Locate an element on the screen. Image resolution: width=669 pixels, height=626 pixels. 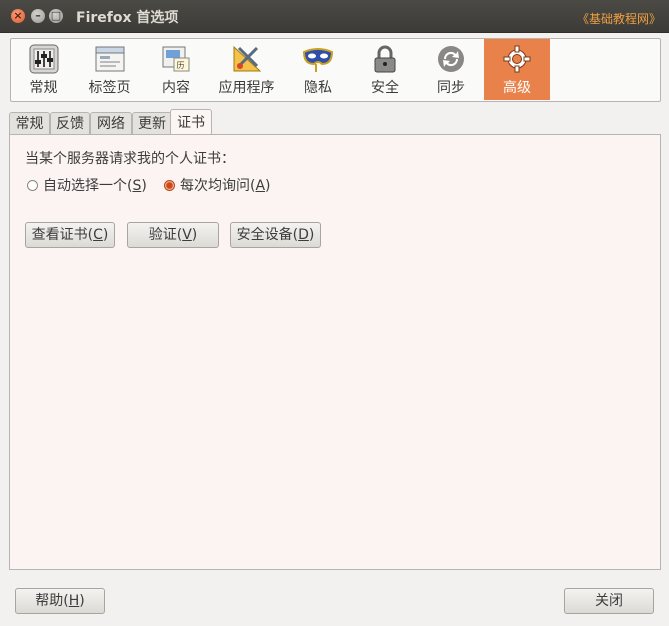
preferences-toolbar: 常规 标签页 历 内容 应用程序 隐私 安全 同步 高级 is located at coordinates (335, 70).